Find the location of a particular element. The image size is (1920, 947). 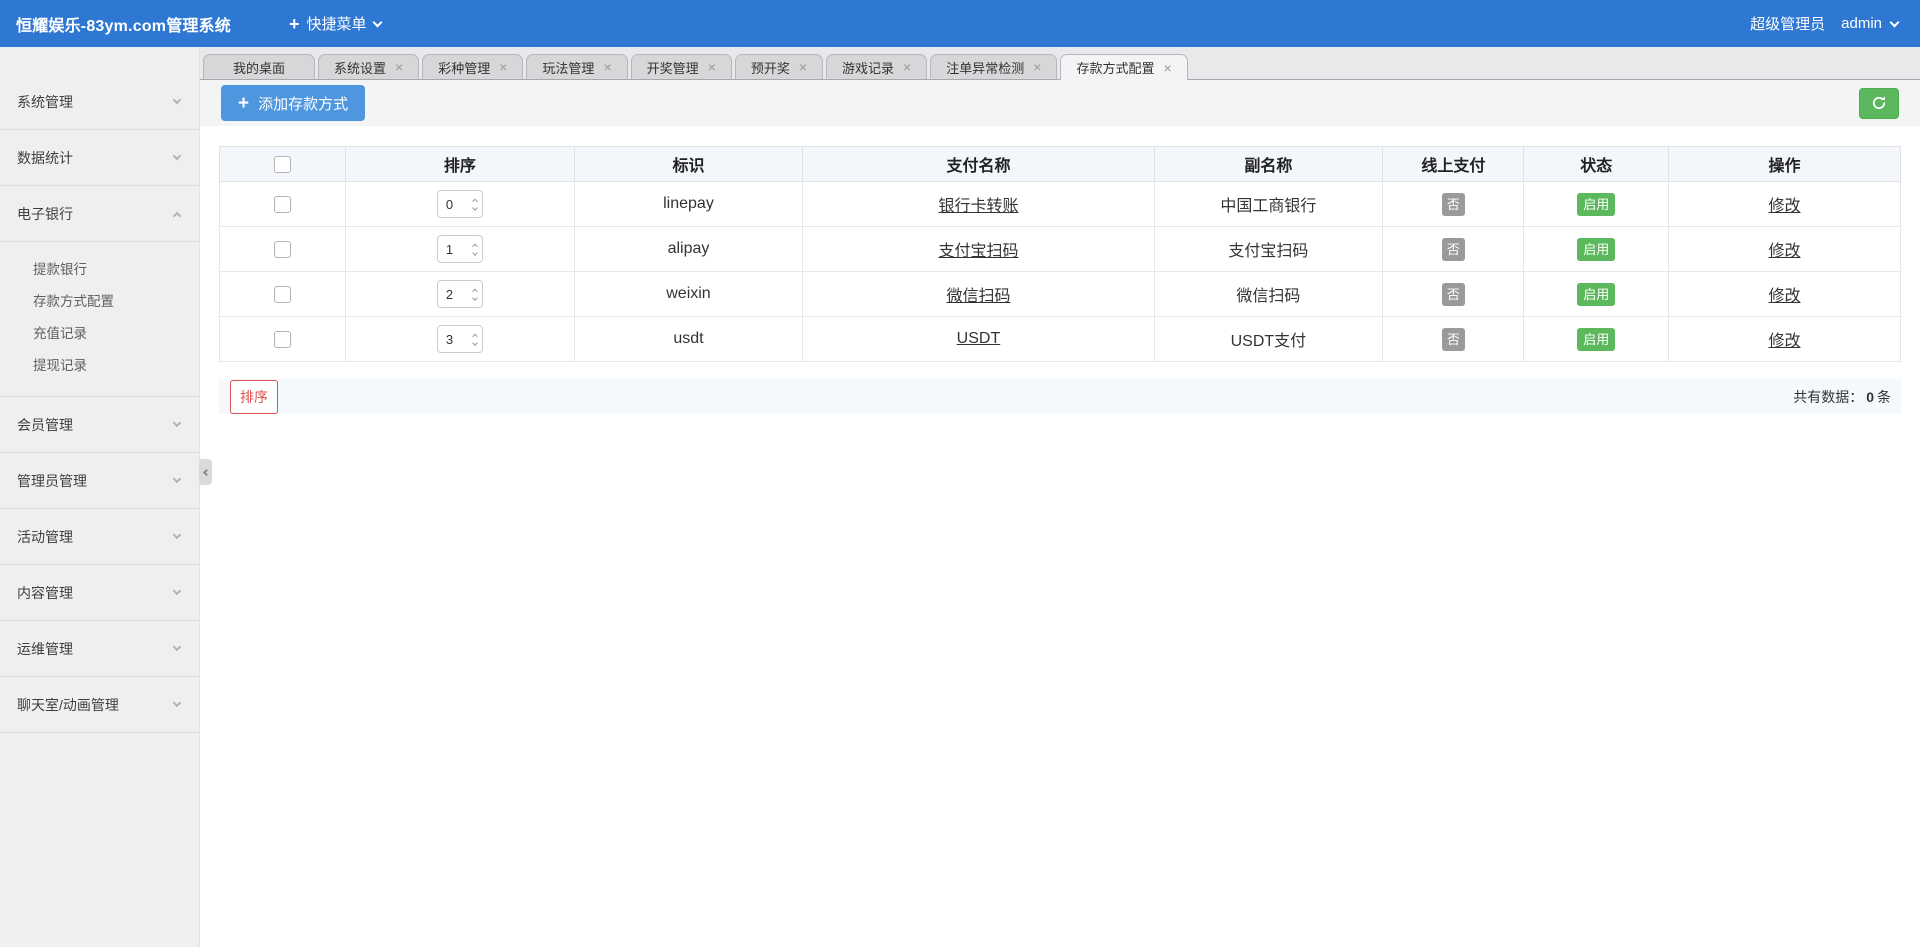

pay-name-link: 支付宝扫码 is located at coordinates (978, 251).